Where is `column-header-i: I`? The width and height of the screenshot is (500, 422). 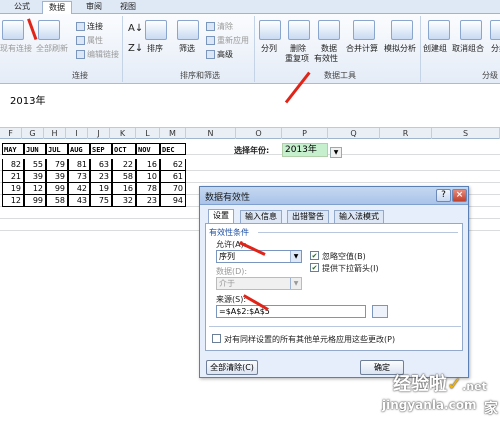 column-header-i: I is located at coordinates (77, 133).